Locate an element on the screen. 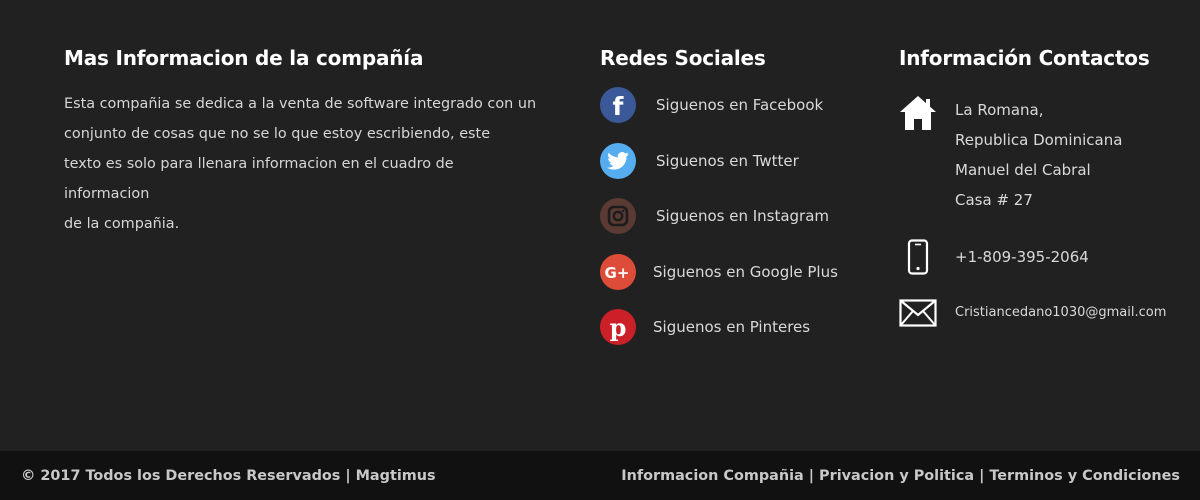 This screenshot has width=1200, height=500. social-label: Siguenos en Twtter is located at coordinates (727, 160).